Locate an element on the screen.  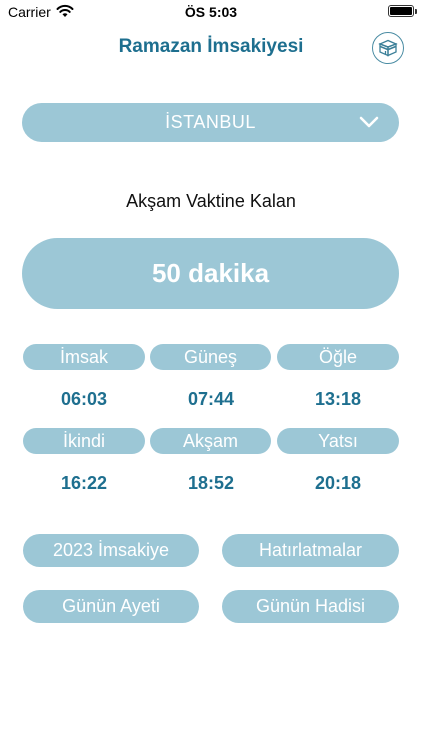
imsak-time: 06:03 is located at coordinates (84, 399).